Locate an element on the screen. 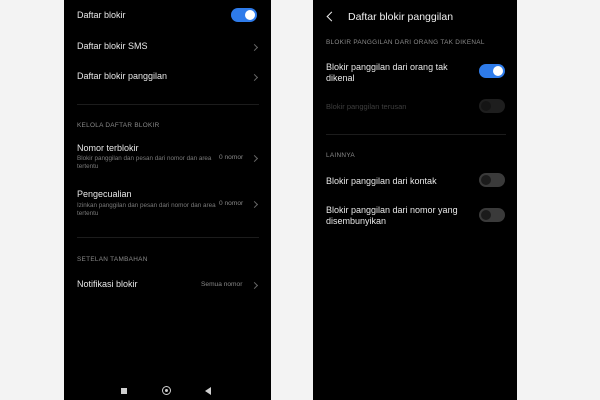 Image resolution: width=600 pixels, height=400 pixels. manage-section-title: KELOLA DAFTAR BLOKIR is located at coordinates (118, 125).